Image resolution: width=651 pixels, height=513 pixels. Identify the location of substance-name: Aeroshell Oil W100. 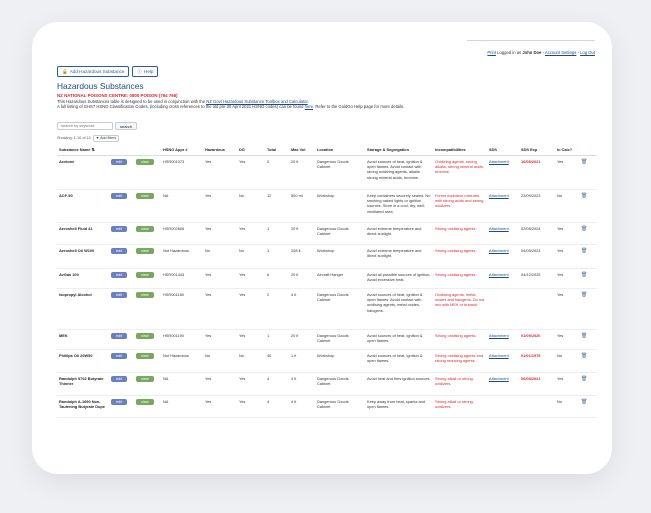
(83, 256).